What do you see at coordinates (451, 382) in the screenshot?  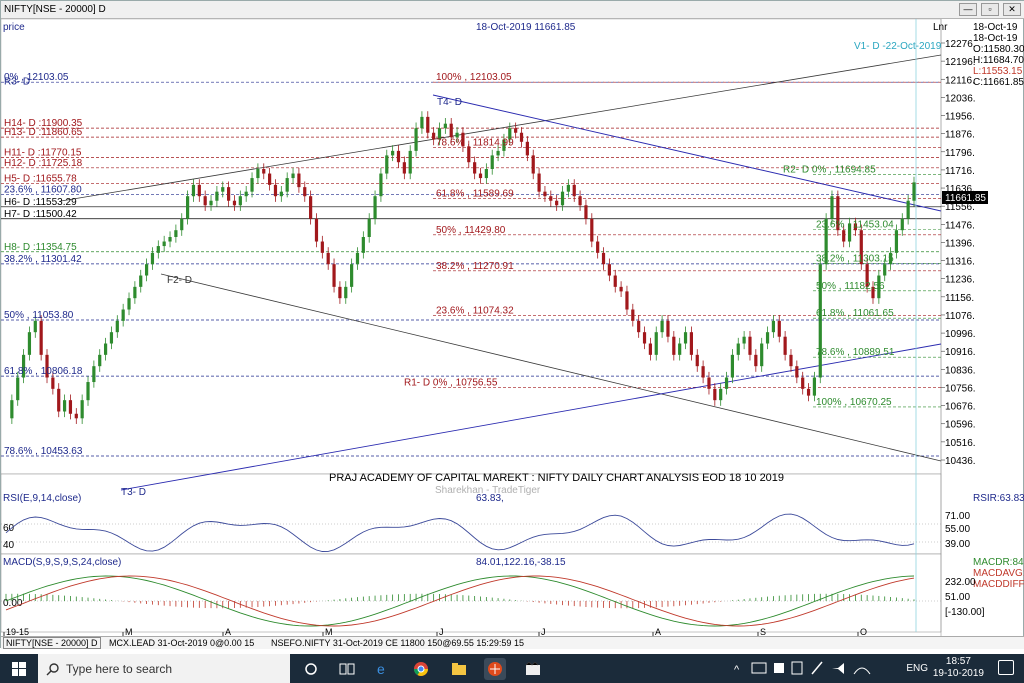 I see `fib-mid-label: R1- D 0% , 10756.55` at bounding box center [451, 382].